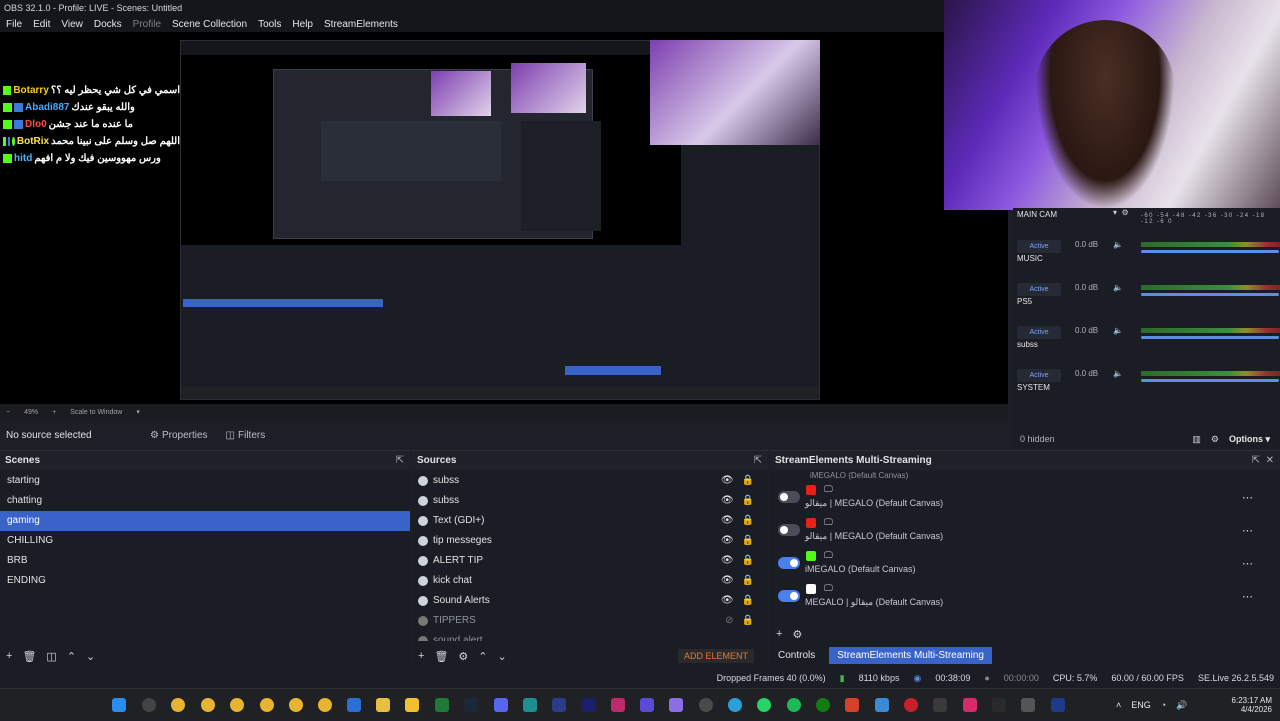 This screenshot has width=1280, height=721. Describe the element at coordinates (383, 705) in the screenshot. I see `folder-icon` at that location.